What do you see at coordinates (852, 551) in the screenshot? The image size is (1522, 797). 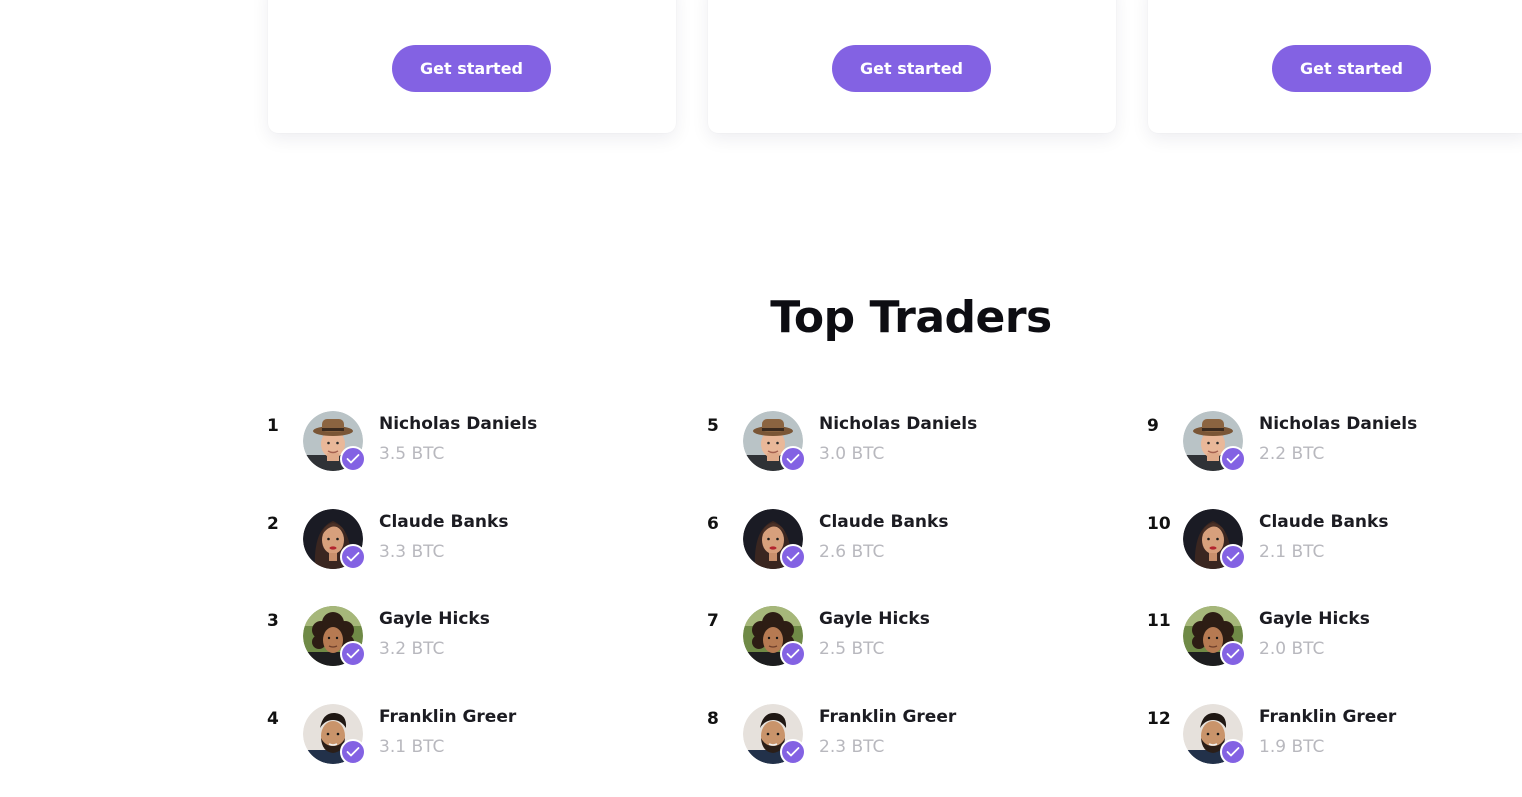 I see `trader-amount: 2.6 BTC` at bounding box center [852, 551].